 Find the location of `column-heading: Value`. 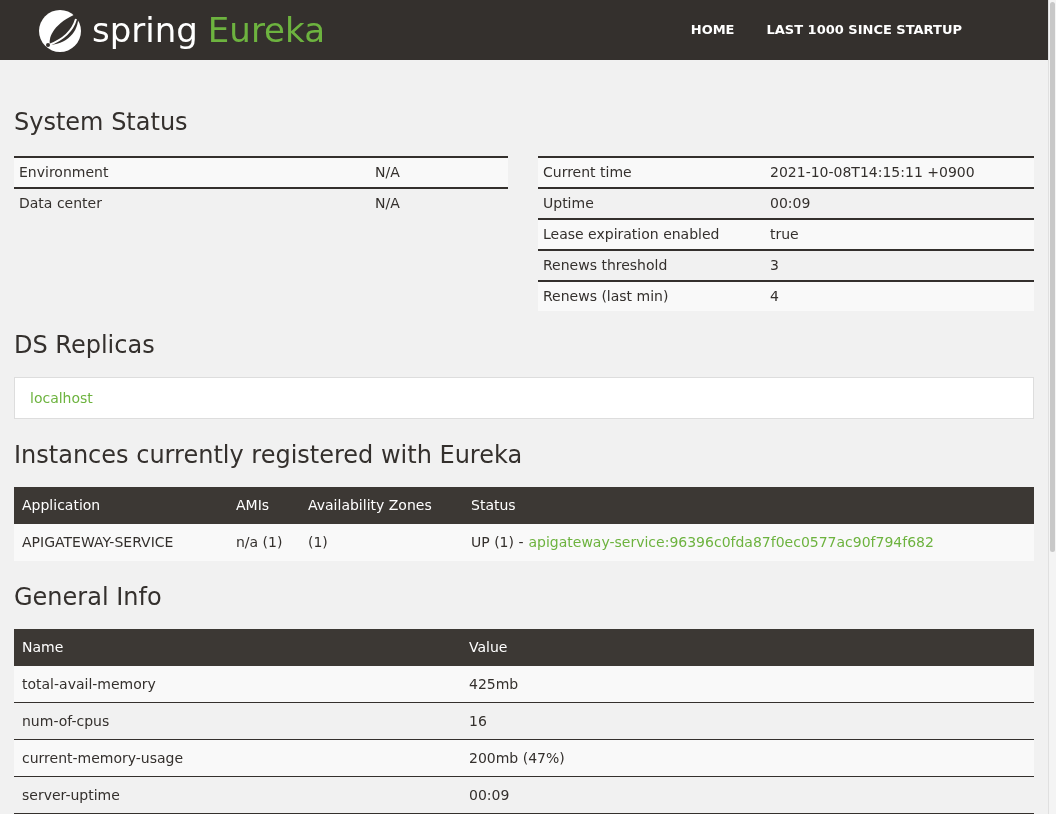

column-heading: Value is located at coordinates (488, 647).